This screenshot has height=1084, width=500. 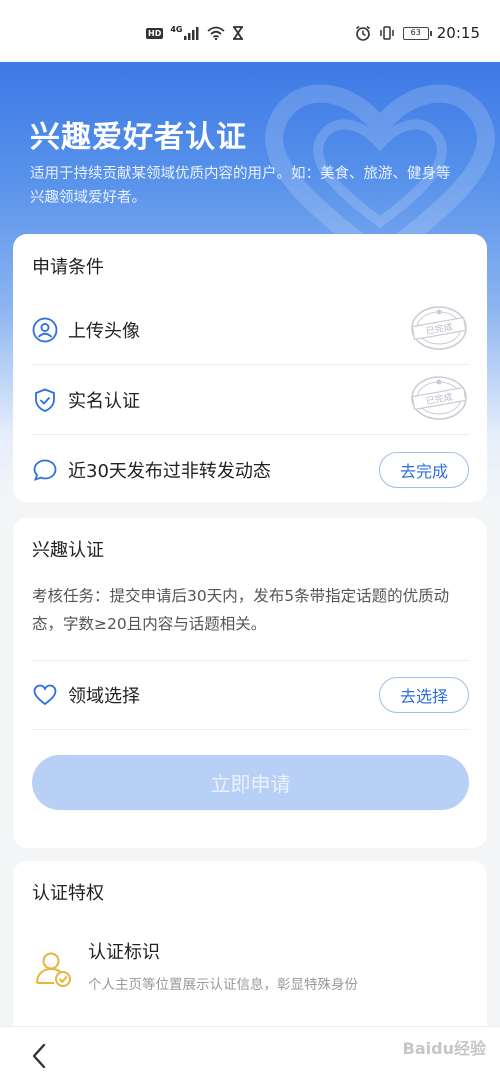 I want to click on shield-check-icon, so click(x=45, y=400).